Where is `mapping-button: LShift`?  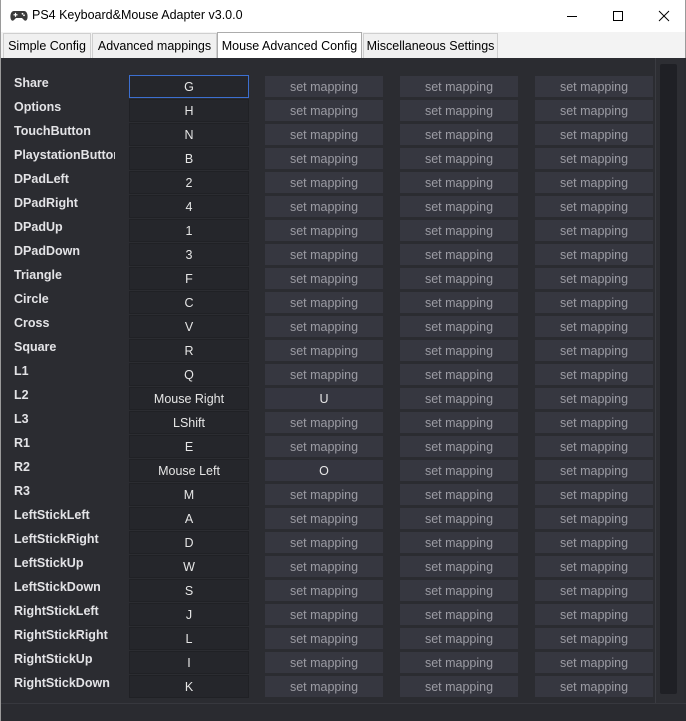 mapping-button: LShift is located at coordinates (189, 422).